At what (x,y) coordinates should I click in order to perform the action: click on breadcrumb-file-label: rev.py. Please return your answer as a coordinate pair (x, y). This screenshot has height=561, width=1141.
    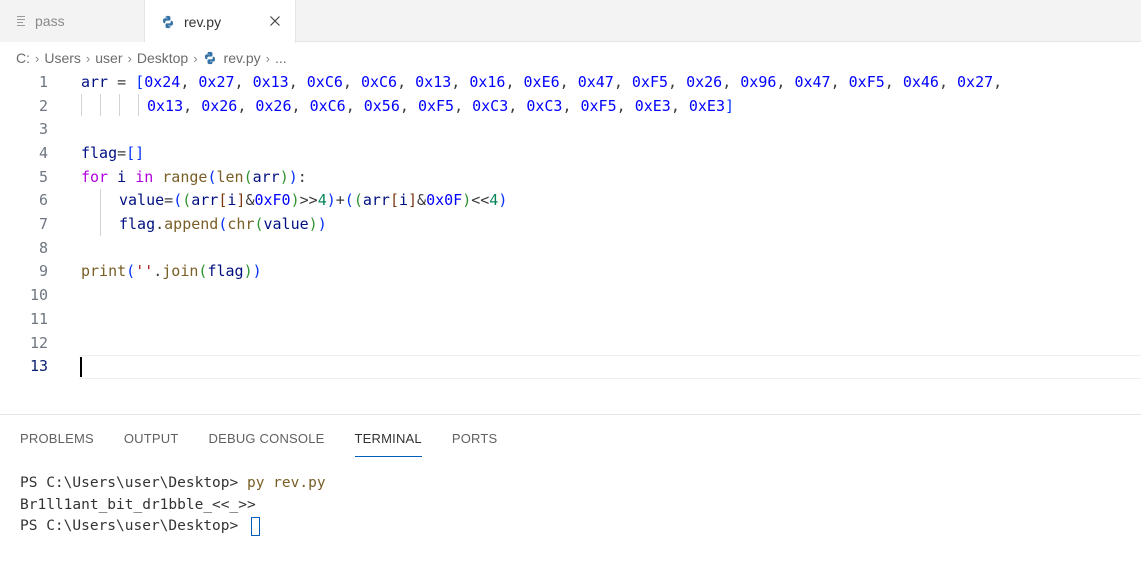
    Looking at the image, I should click on (242, 58).